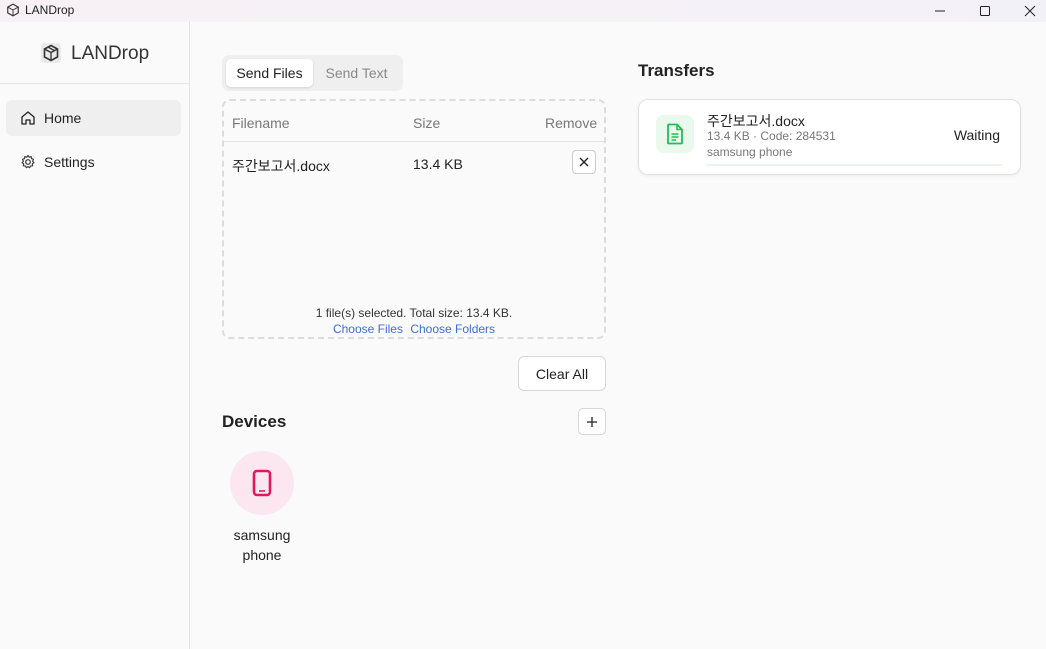 The width and height of the screenshot is (1046, 649). Describe the element at coordinates (414, 141) in the screenshot. I see `table-divider` at that location.